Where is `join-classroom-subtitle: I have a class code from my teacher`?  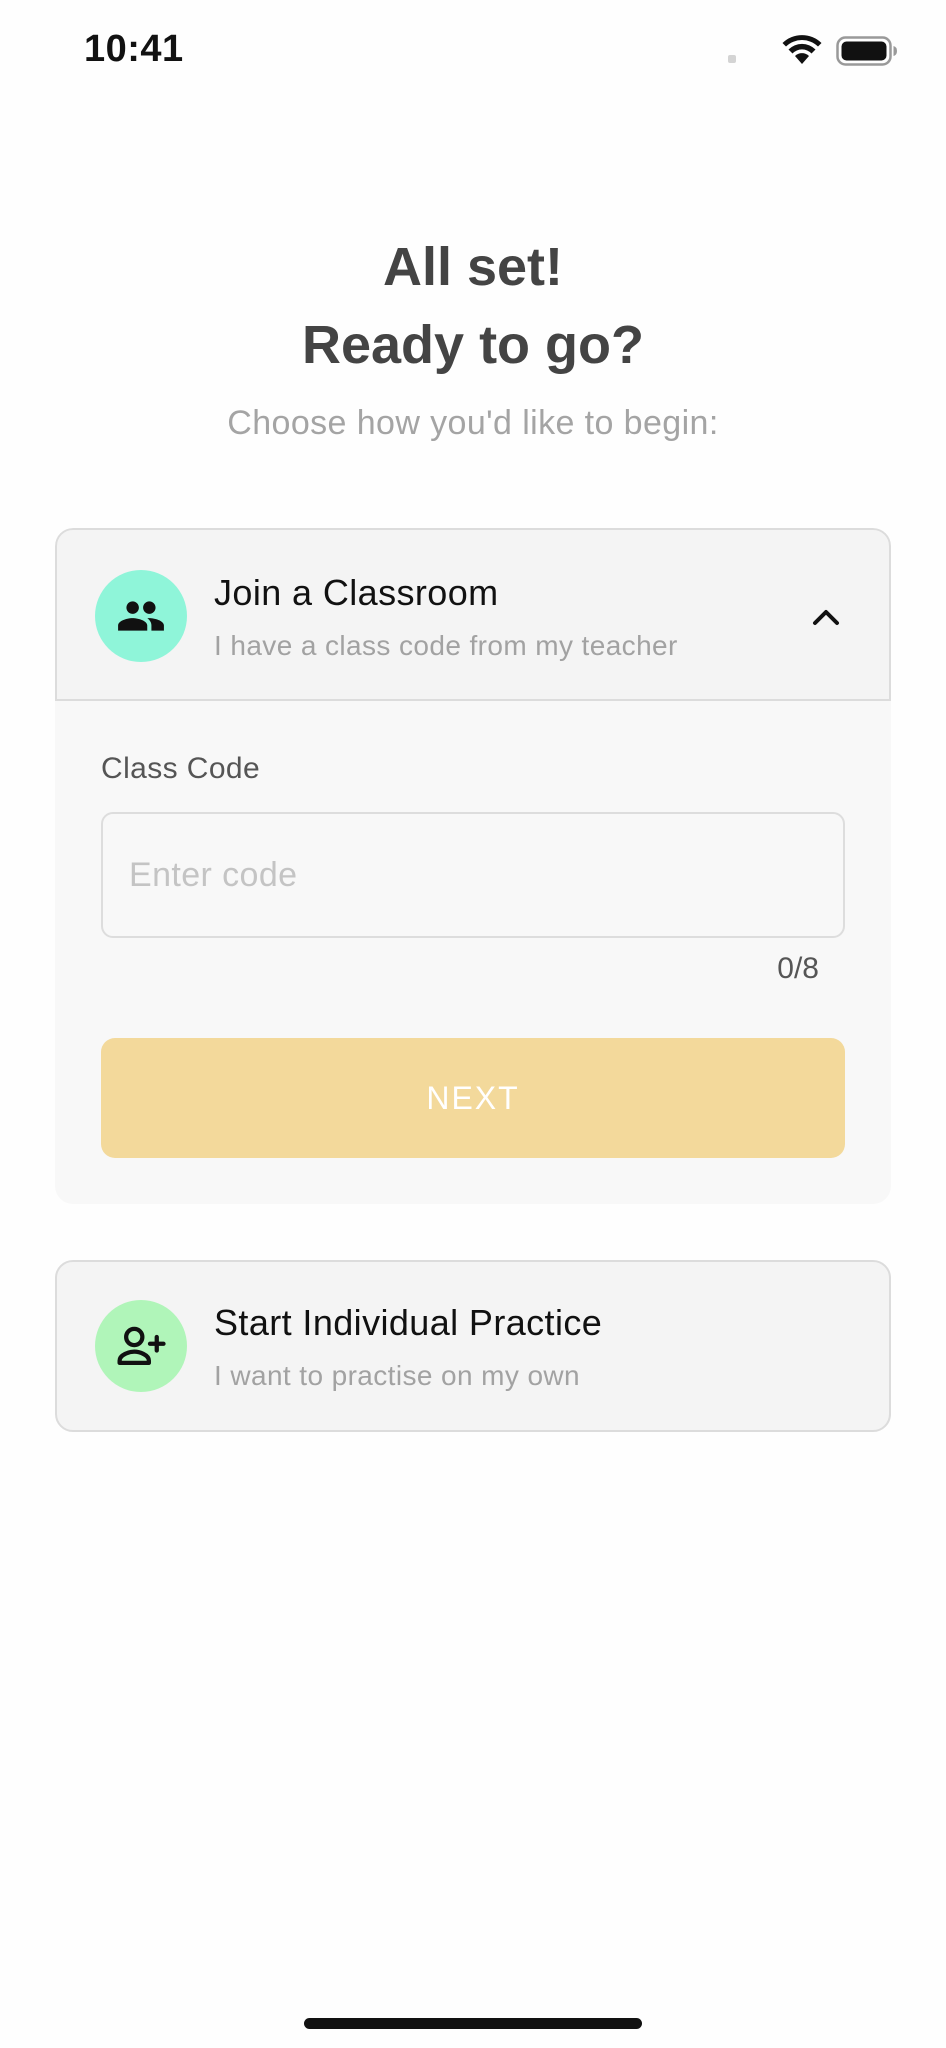 join-classroom-subtitle: I have a class code from my teacher is located at coordinates (446, 645).